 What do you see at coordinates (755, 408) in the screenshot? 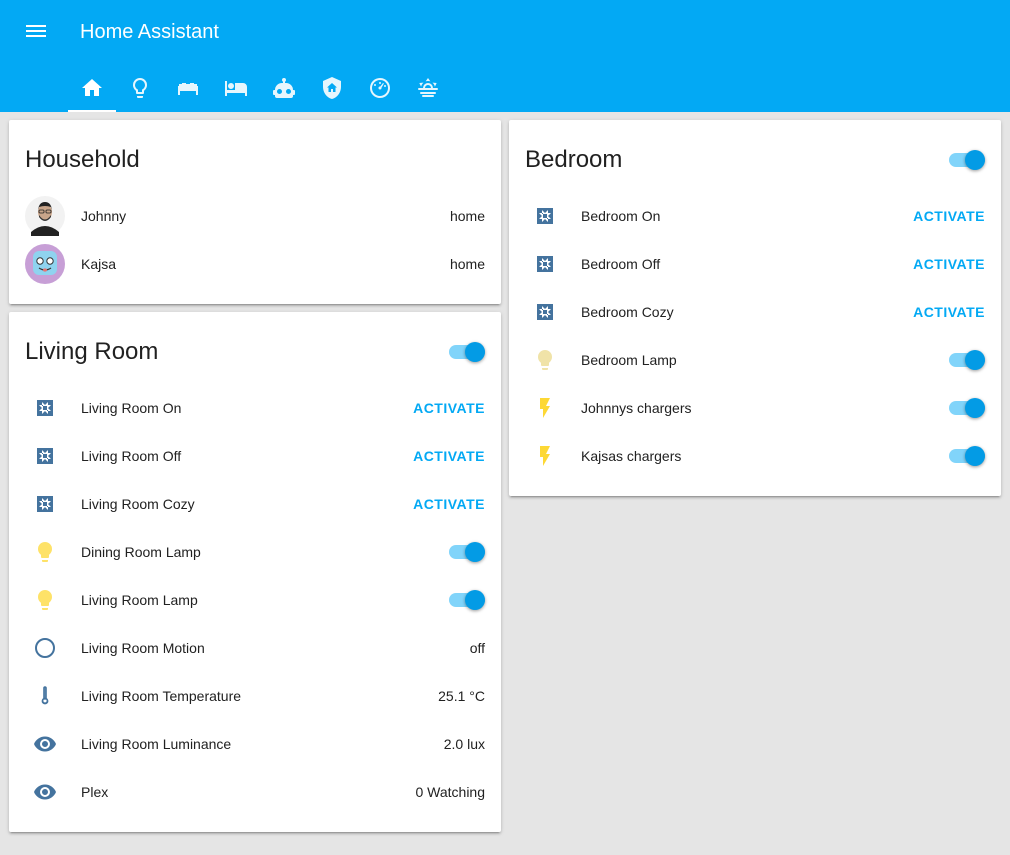
I see `entity-row: Johnnys chargers` at bounding box center [755, 408].